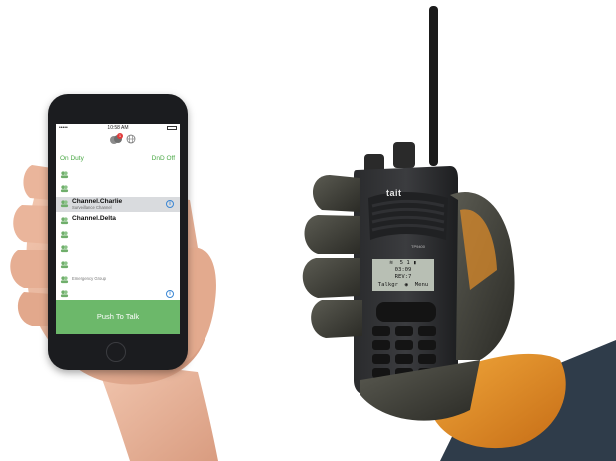  What do you see at coordinates (404, 155) in the screenshot?
I see `channel-knob` at bounding box center [404, 155].